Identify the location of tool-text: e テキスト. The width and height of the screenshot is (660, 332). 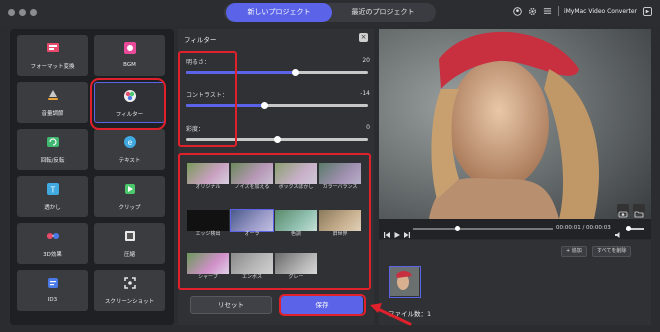
(129, 149).